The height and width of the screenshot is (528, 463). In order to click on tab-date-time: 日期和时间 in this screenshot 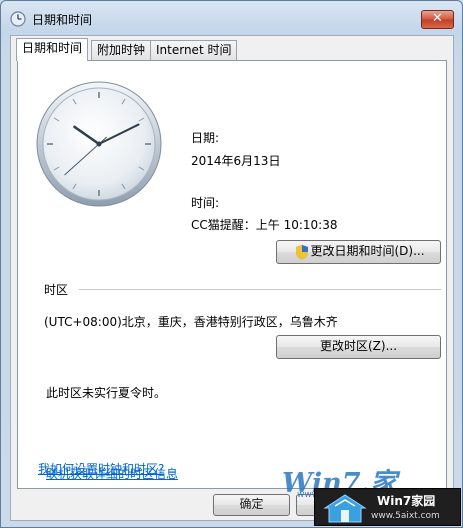, I will do `click(52, 49)`.